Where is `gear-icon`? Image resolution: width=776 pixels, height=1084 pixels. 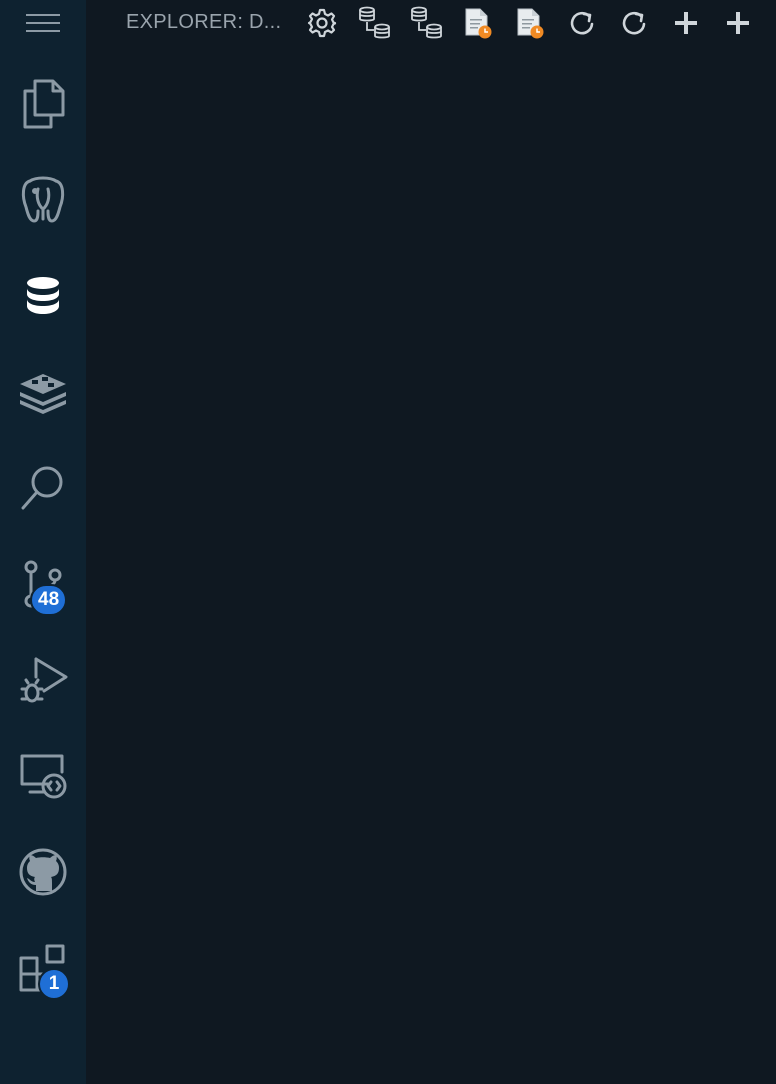
gear-icon is located at coordinates (322, 23).